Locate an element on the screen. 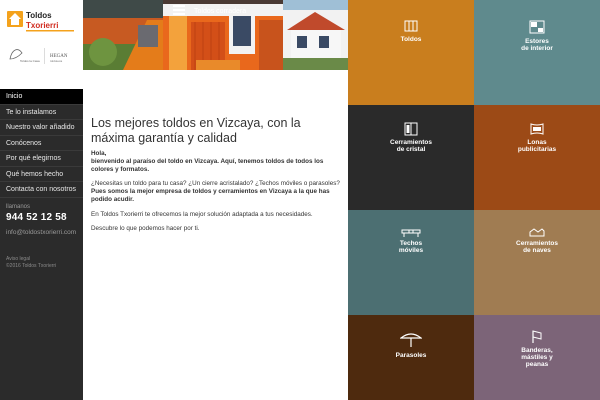  tile-parasoles: Parasoles is located at coordinates (411, 357).